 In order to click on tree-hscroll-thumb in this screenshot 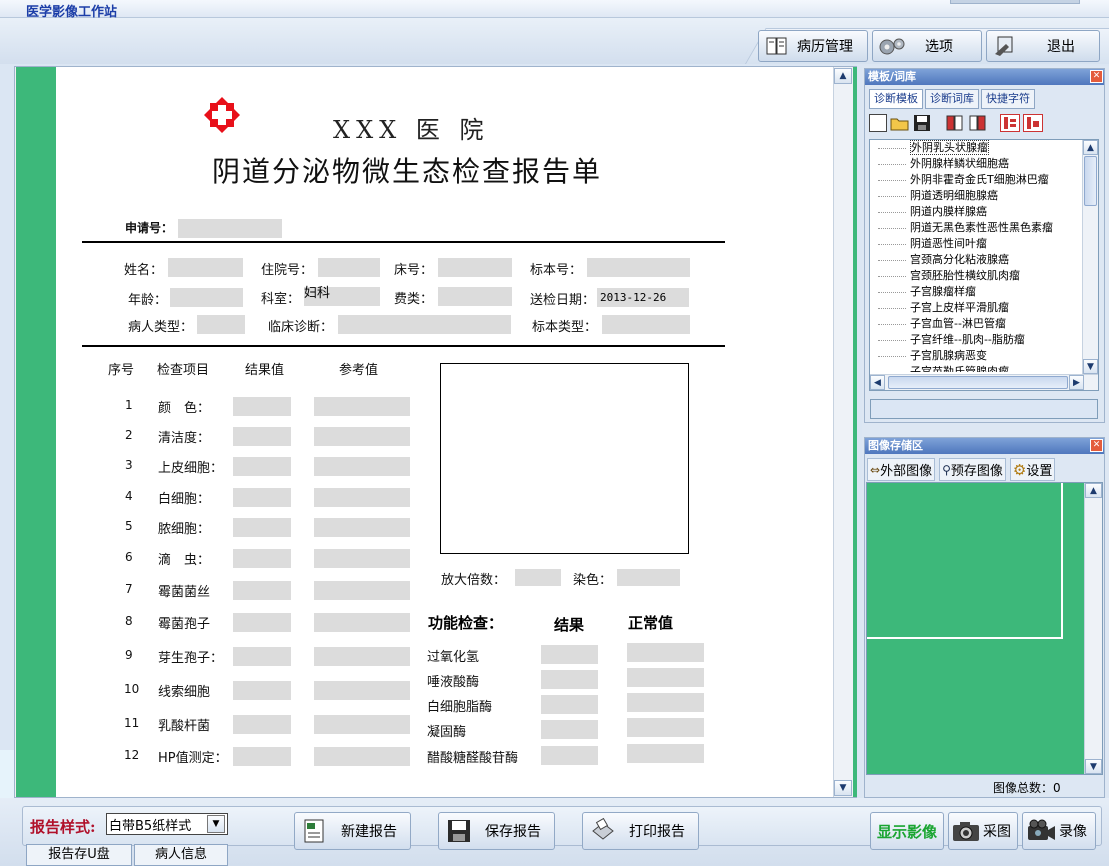, I will do `click(978, 382)`.